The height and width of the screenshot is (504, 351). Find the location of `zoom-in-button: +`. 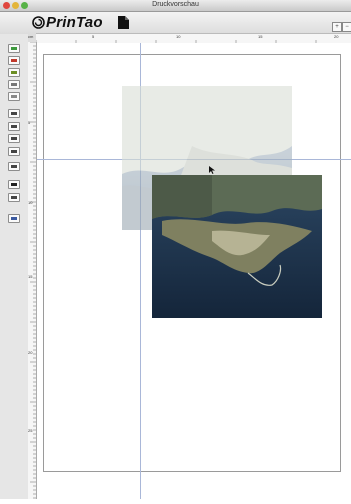

zoom-in-button: + is located at coordinates (337, 27).